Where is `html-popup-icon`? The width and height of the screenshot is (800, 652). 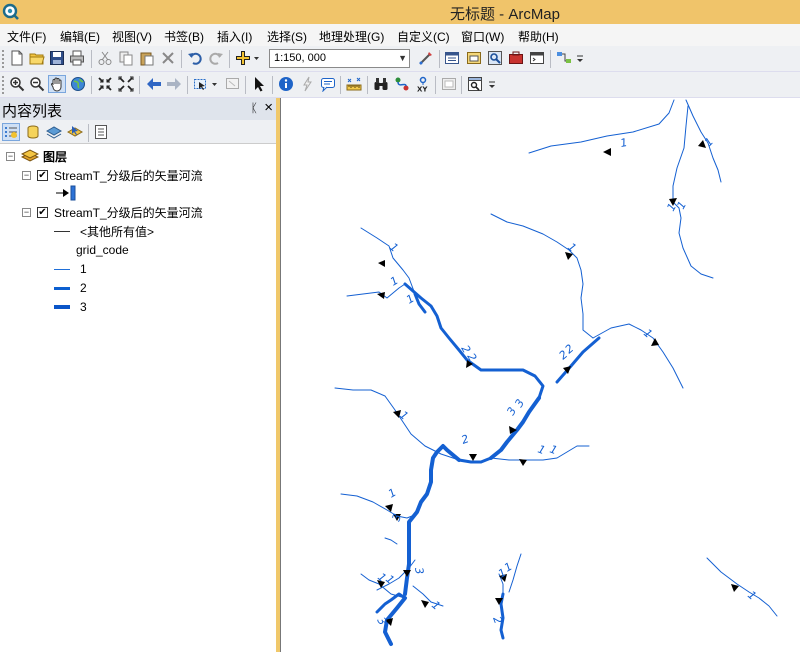 html-popup-icon is located at coordinates (328, 84).